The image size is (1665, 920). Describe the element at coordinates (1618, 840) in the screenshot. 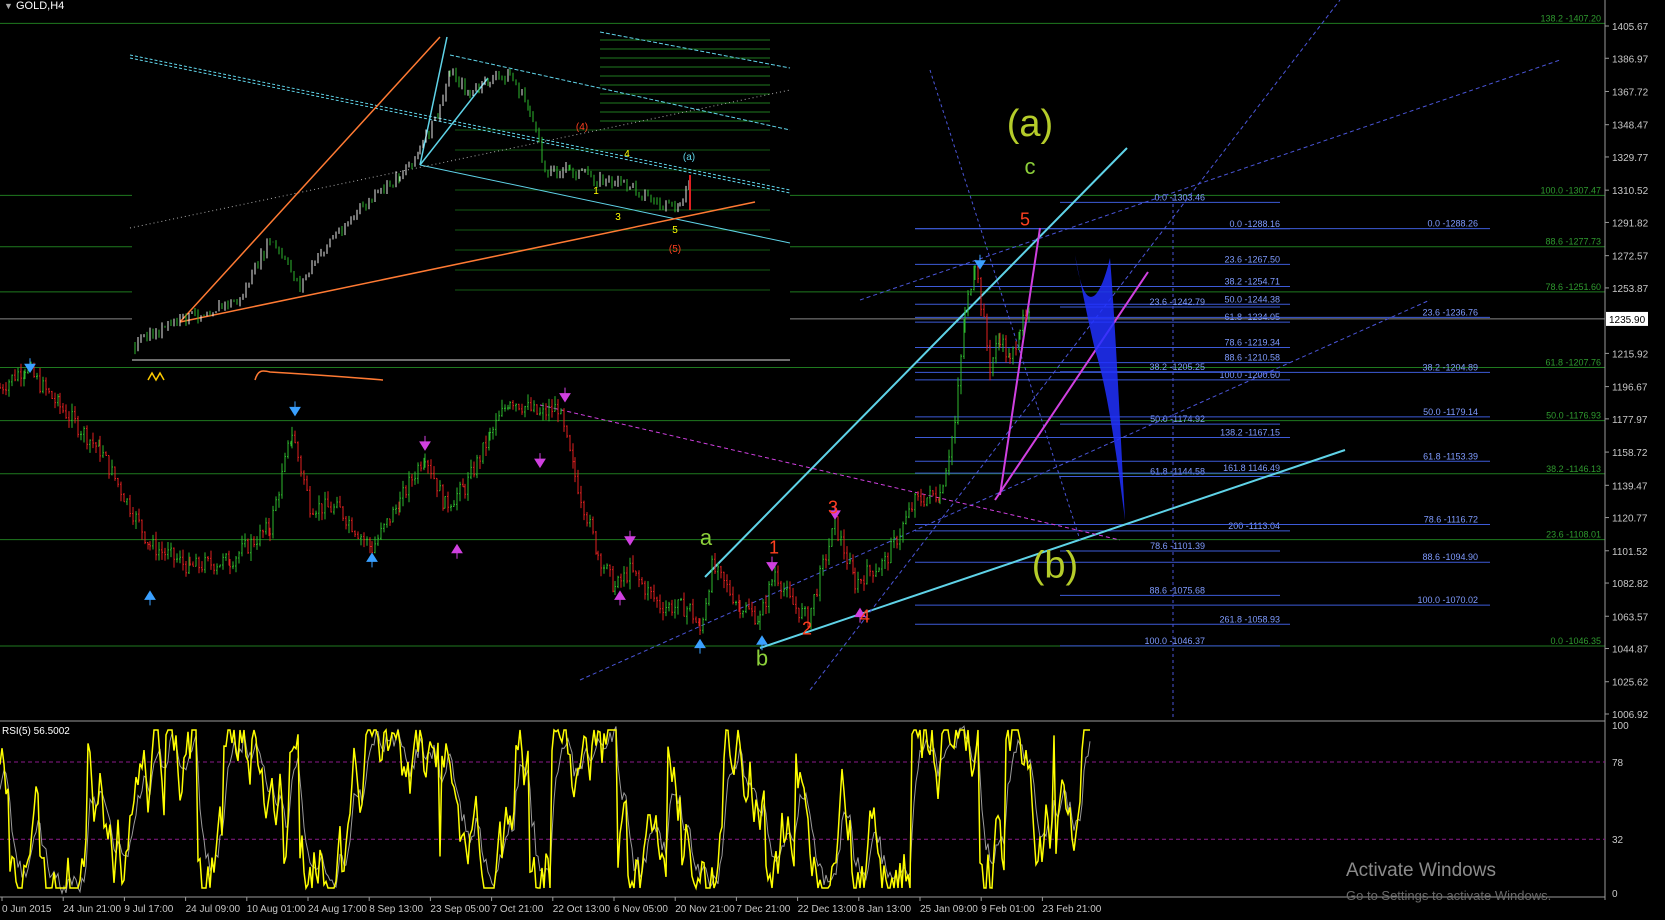

I see `rsi-axis-label: 32` at that location.